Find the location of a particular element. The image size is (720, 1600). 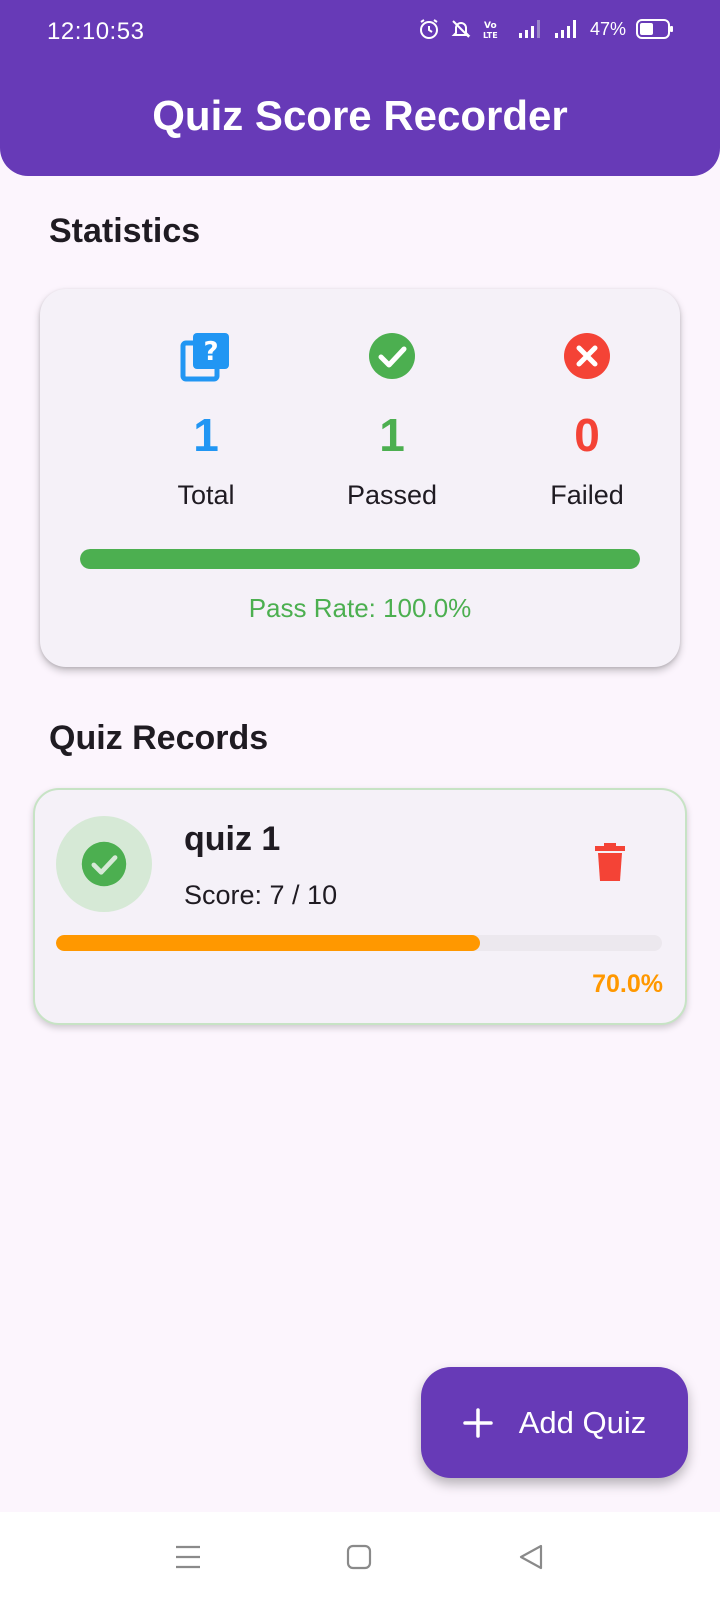

app-title: Quiz Score Recorder is located at coordinates (360, 115).